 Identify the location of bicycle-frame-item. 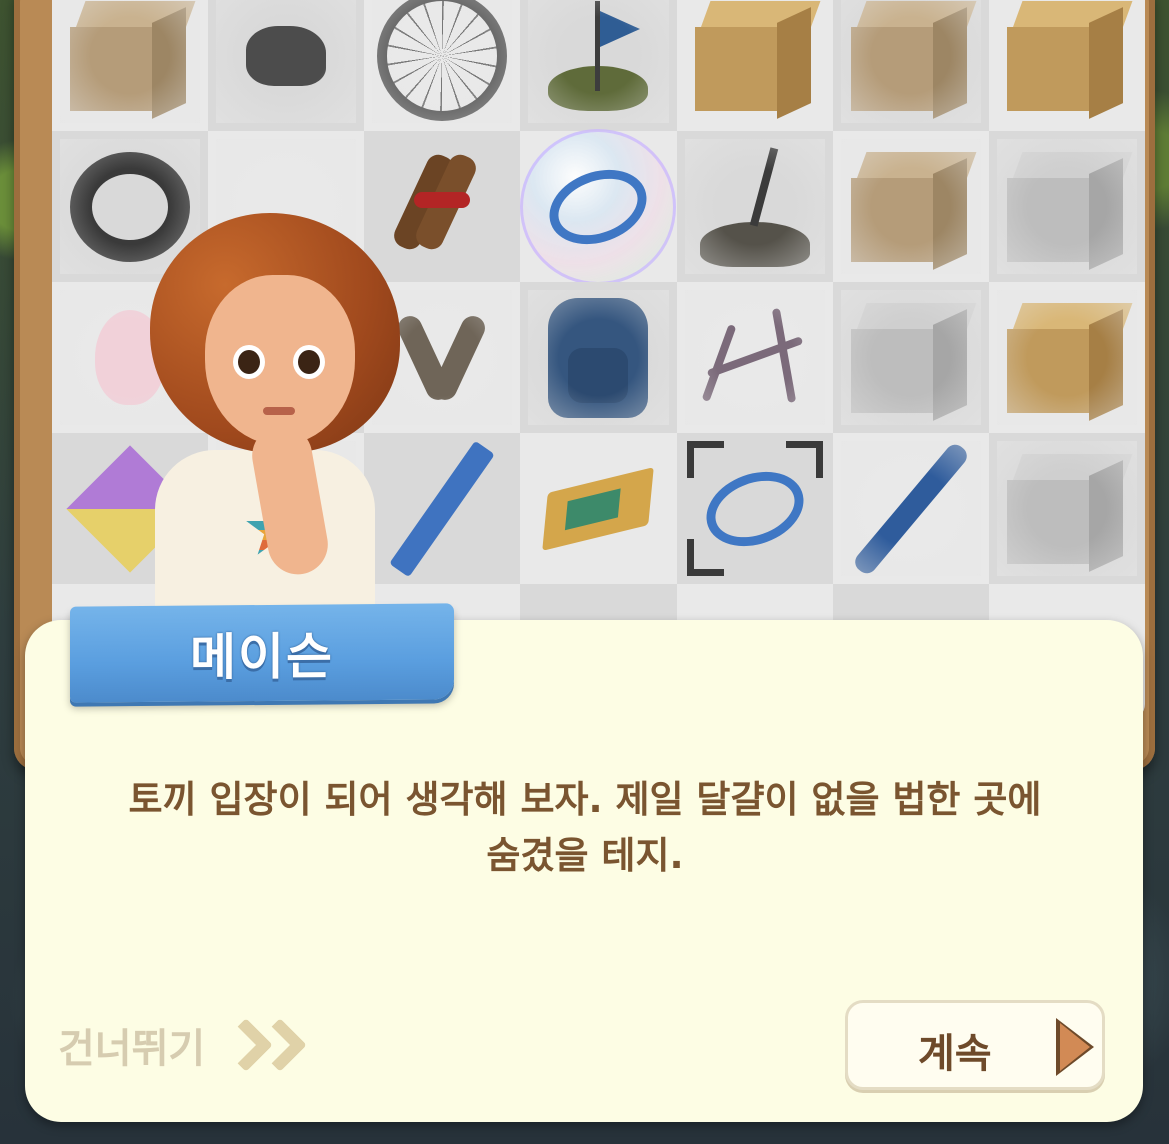
(755, 358).